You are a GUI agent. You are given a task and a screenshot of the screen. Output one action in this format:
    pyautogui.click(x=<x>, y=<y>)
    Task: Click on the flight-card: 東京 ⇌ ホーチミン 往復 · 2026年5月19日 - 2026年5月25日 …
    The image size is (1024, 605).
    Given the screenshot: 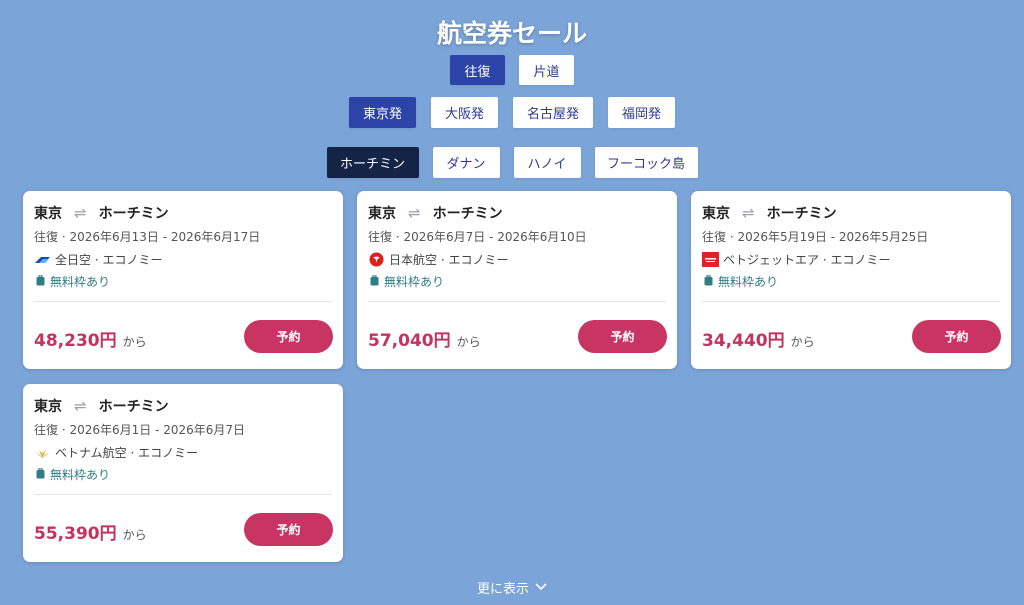 What is the action you would take?
    pyautogui.click(x=851, y=280)
    